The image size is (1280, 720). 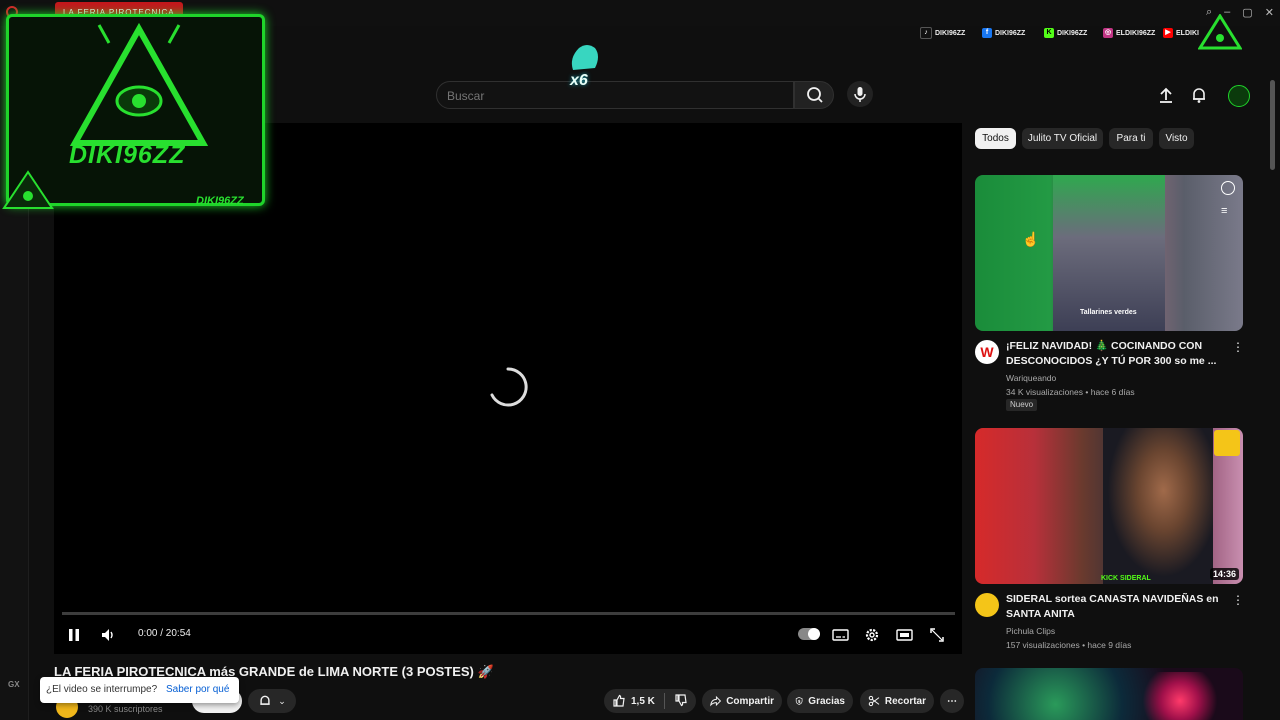 What do you see at coordinates (1166, 95) in the screenshot?
I see `upload-icon` at bounding box center [1166, 95].